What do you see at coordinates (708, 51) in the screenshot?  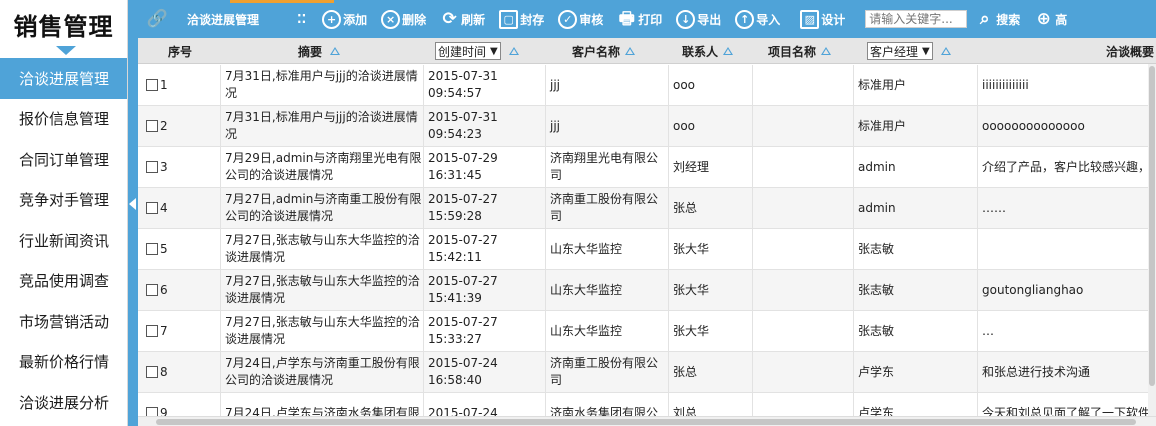 I see `header-contact: 联系人` at bounding box center [708, 51].